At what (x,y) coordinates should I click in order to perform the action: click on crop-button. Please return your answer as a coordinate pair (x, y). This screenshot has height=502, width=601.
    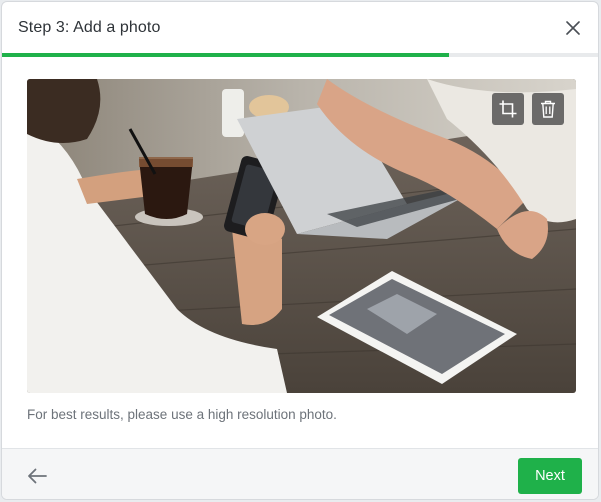
    Looking at the image, I should click on (508, 109).